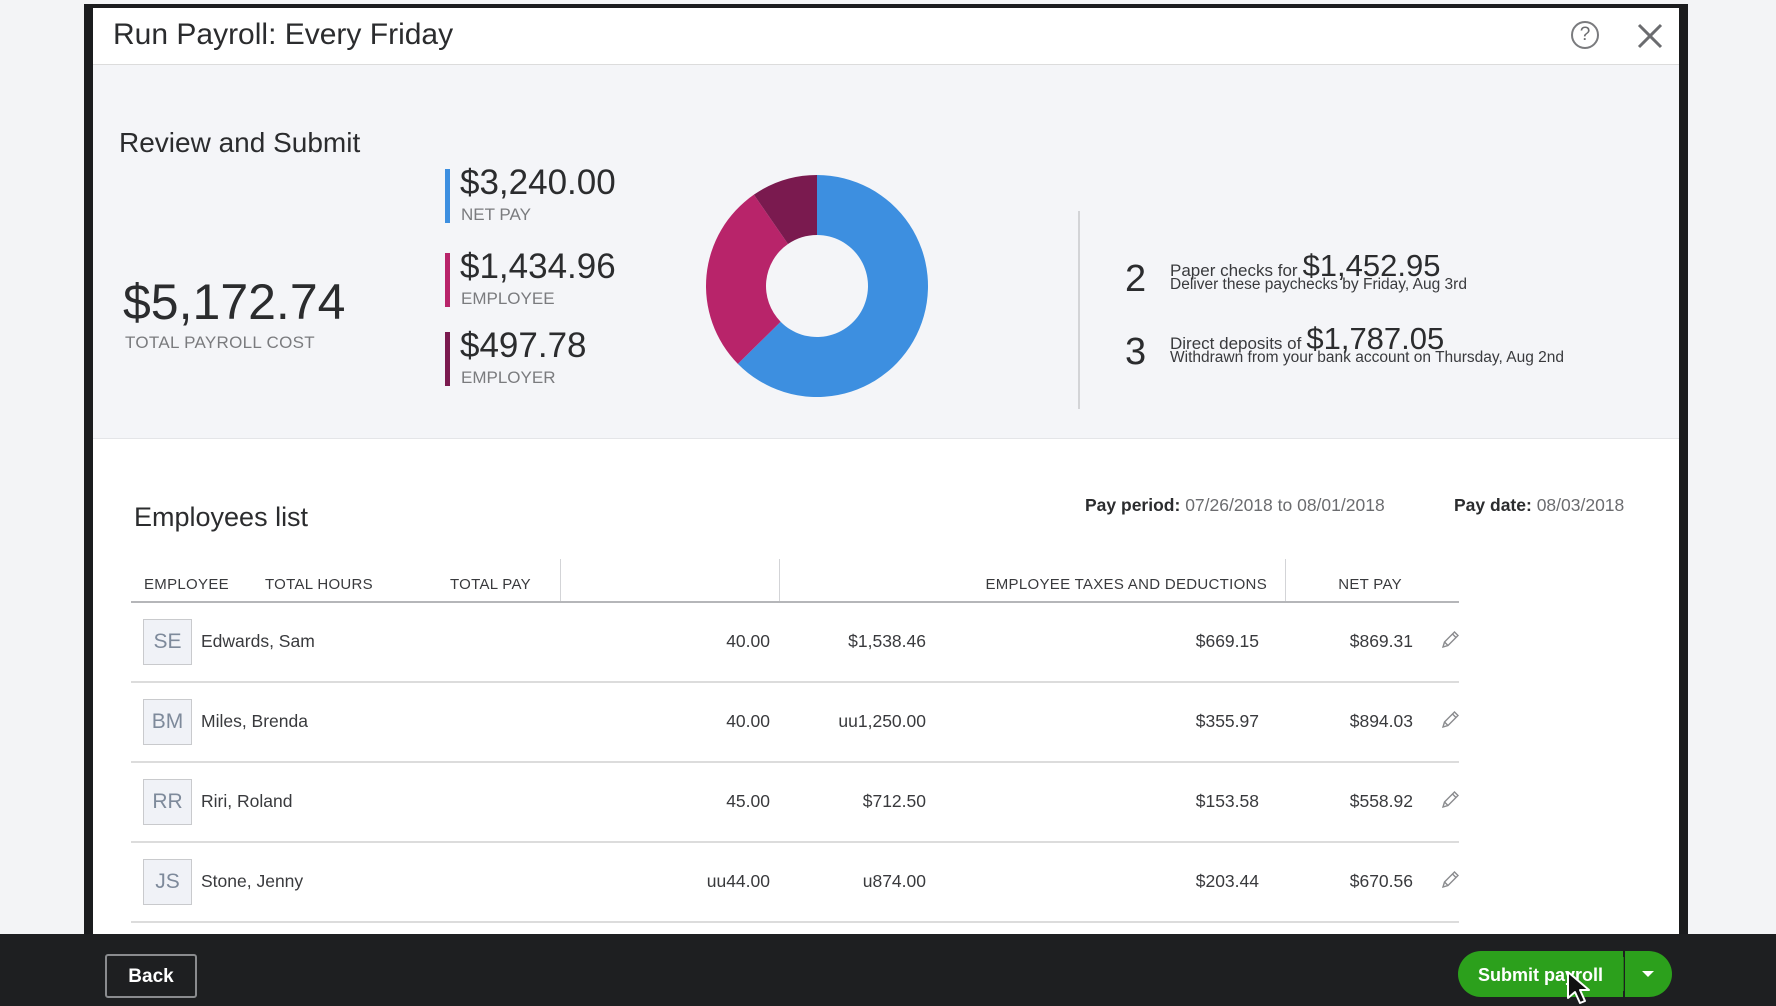  Describe the element at coordinates (240, 142) in the screenshot. I see `section-title: Review and Submit` at that location.